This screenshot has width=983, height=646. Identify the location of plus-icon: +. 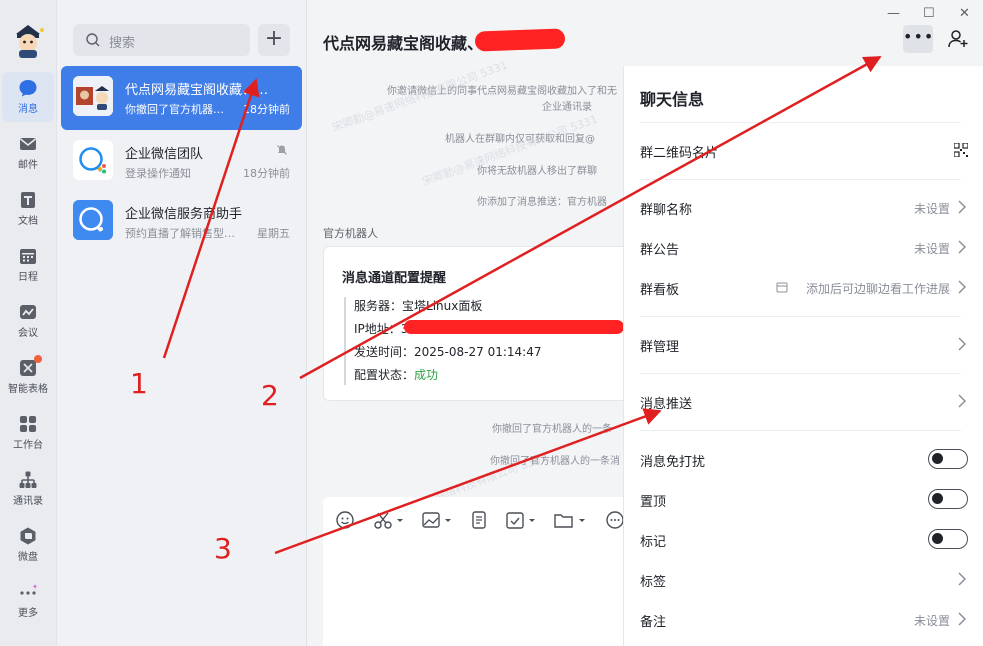
(274, 38).